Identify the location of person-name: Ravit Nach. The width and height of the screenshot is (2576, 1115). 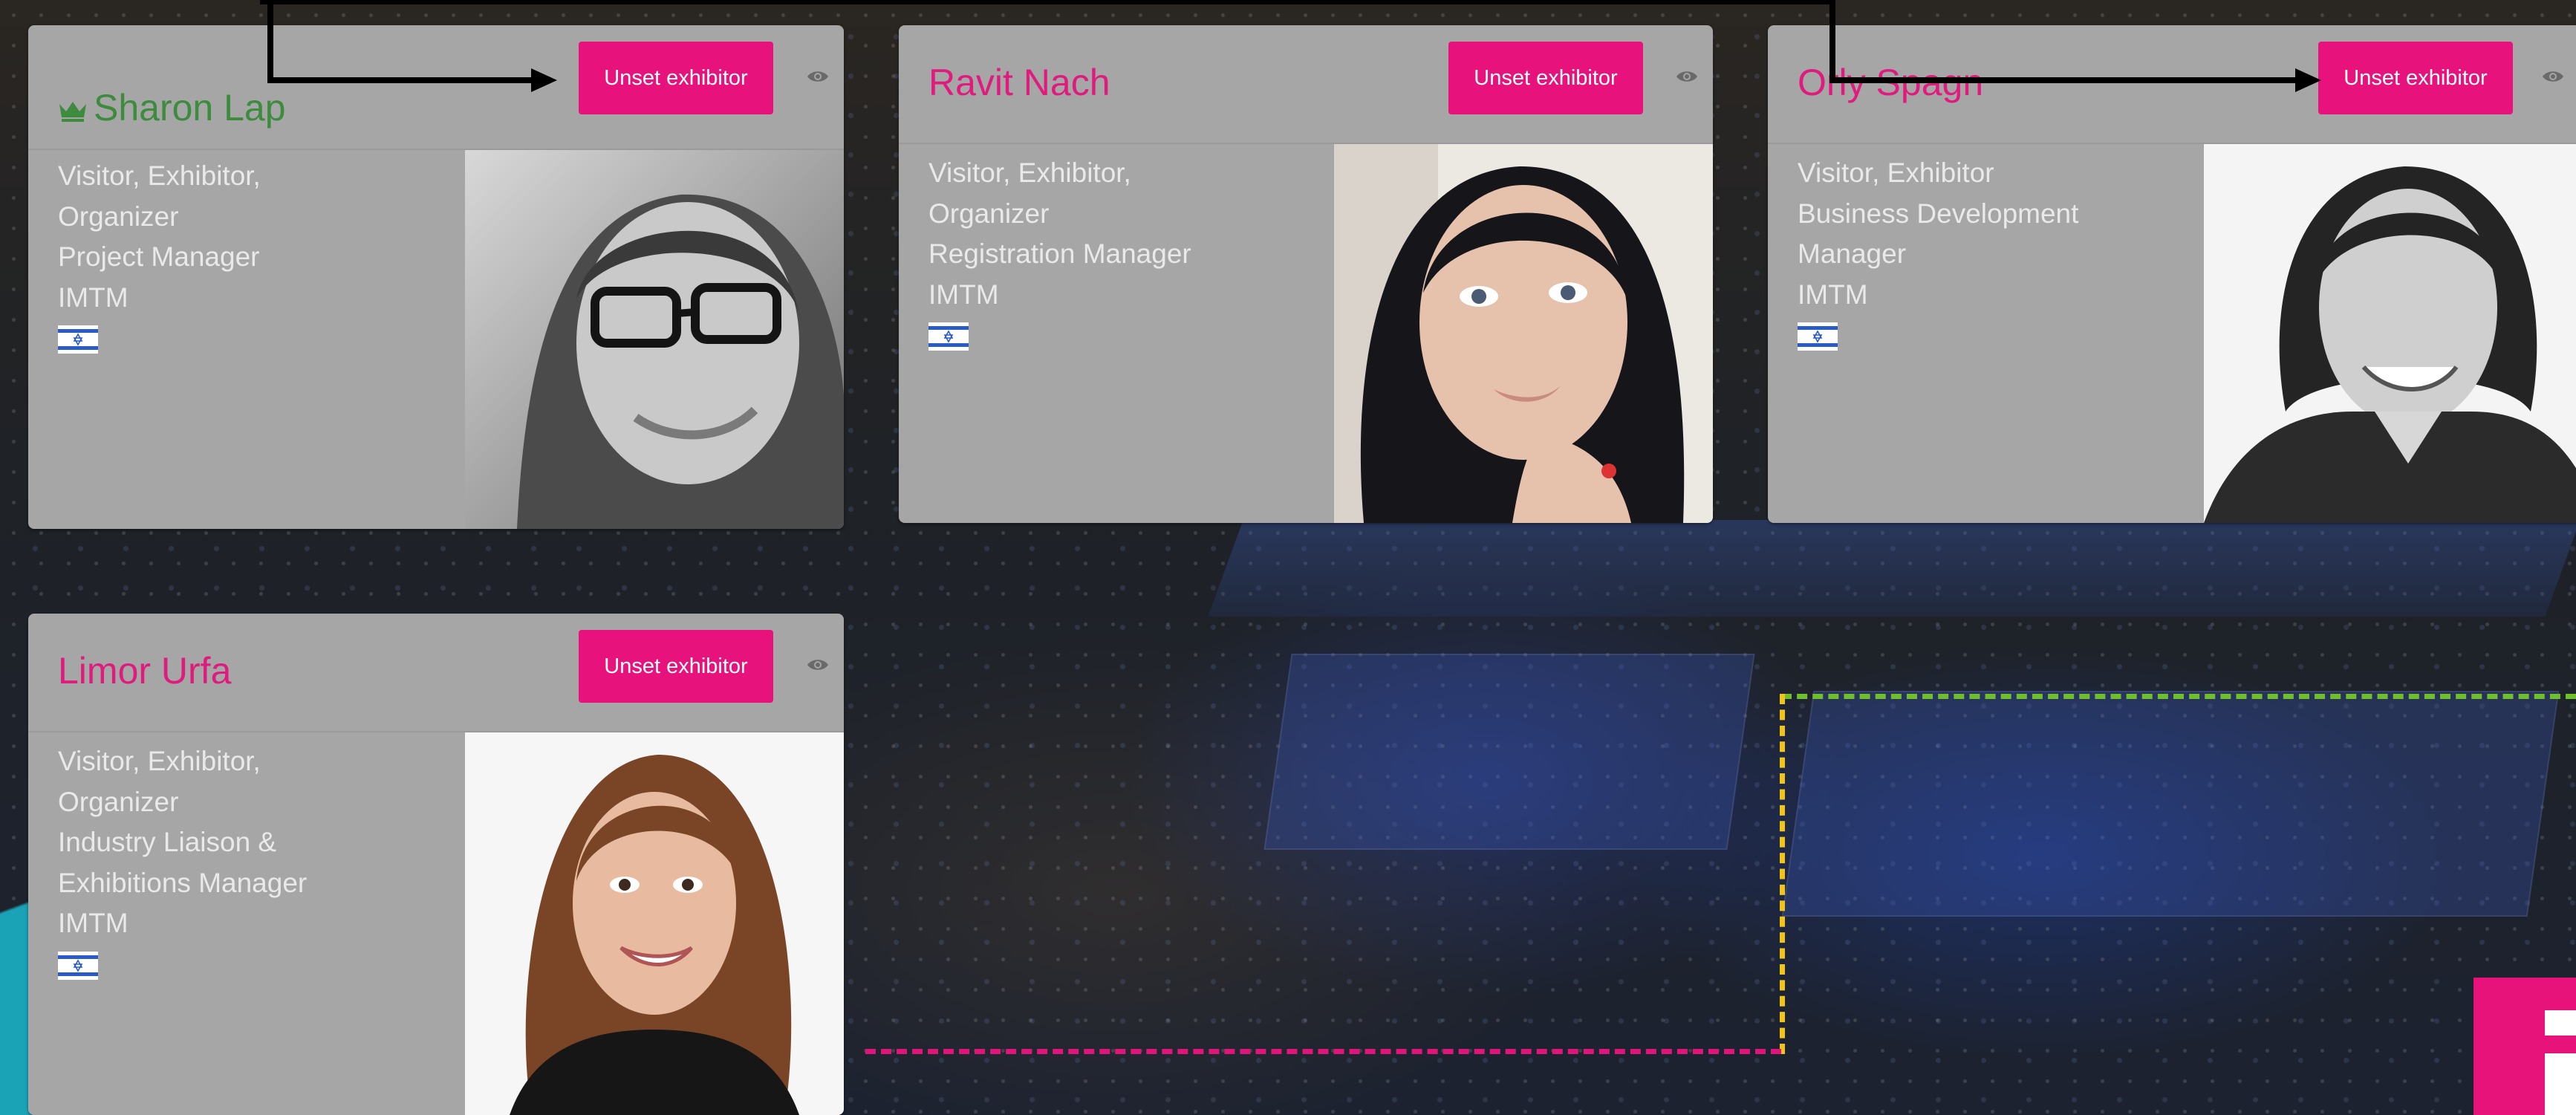
(1019, 82).